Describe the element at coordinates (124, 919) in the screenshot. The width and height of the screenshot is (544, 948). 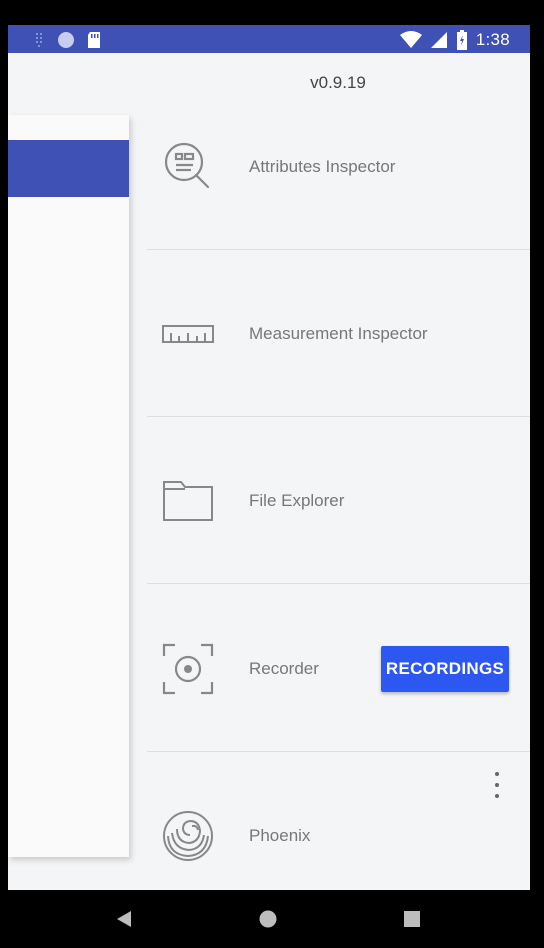
I see `back-icon` at that location.